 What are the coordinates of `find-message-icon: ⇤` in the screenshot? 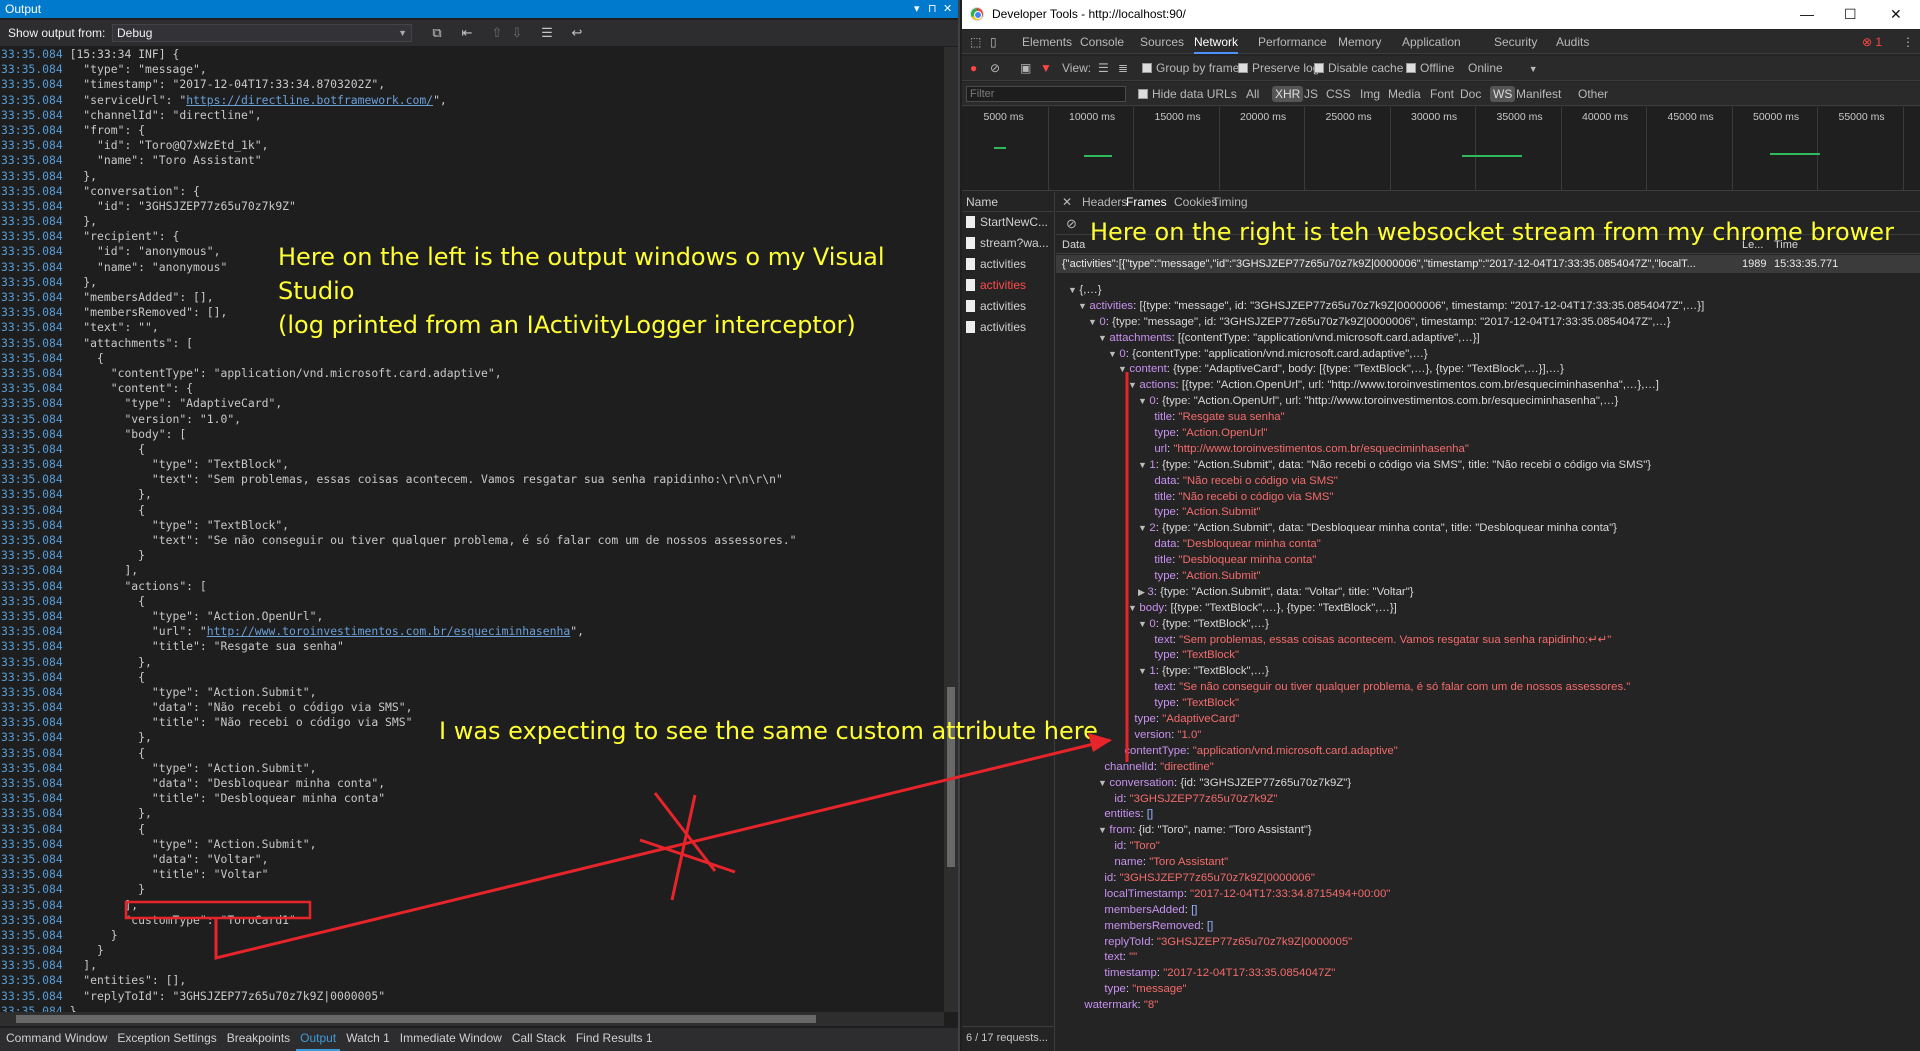 It's located at (467, 33).